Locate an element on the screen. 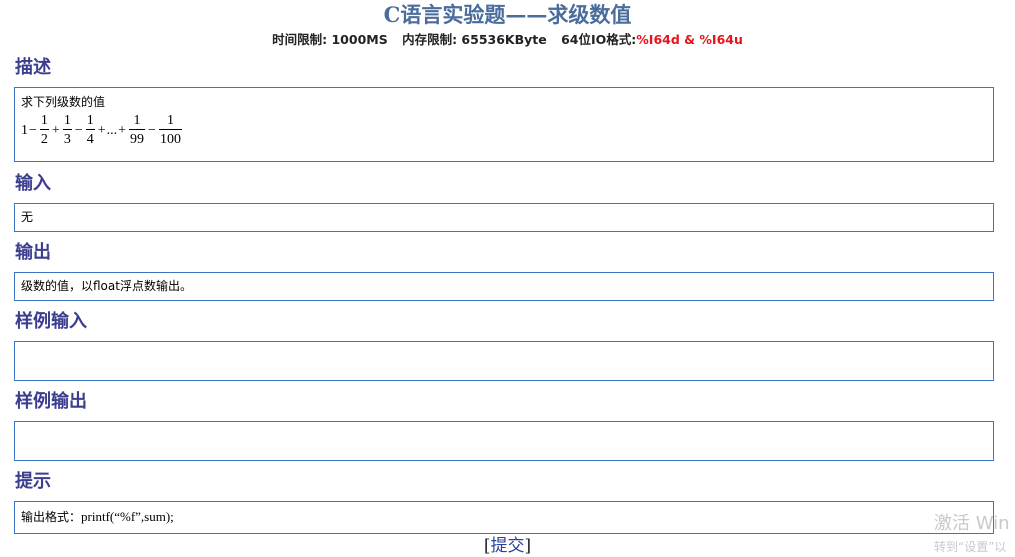 This screenshot has height=557, width=1015. page-title: C语言实验题——求级数值 is located at coordinates (507, 14).